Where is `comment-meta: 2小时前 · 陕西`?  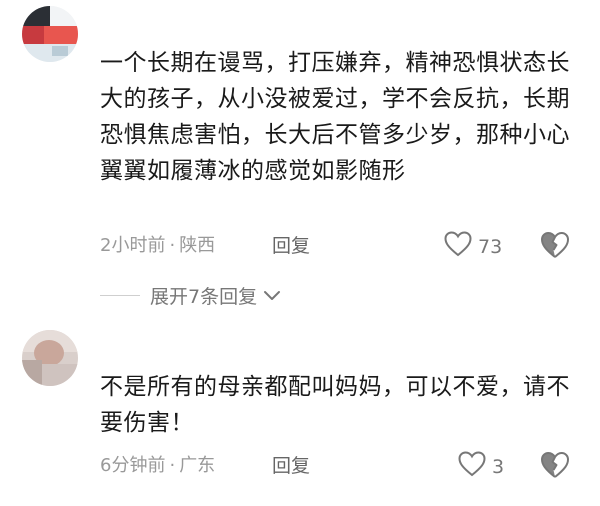
comment-meta: 2小时前 · 陕西 is located at coordinates (157, 246).